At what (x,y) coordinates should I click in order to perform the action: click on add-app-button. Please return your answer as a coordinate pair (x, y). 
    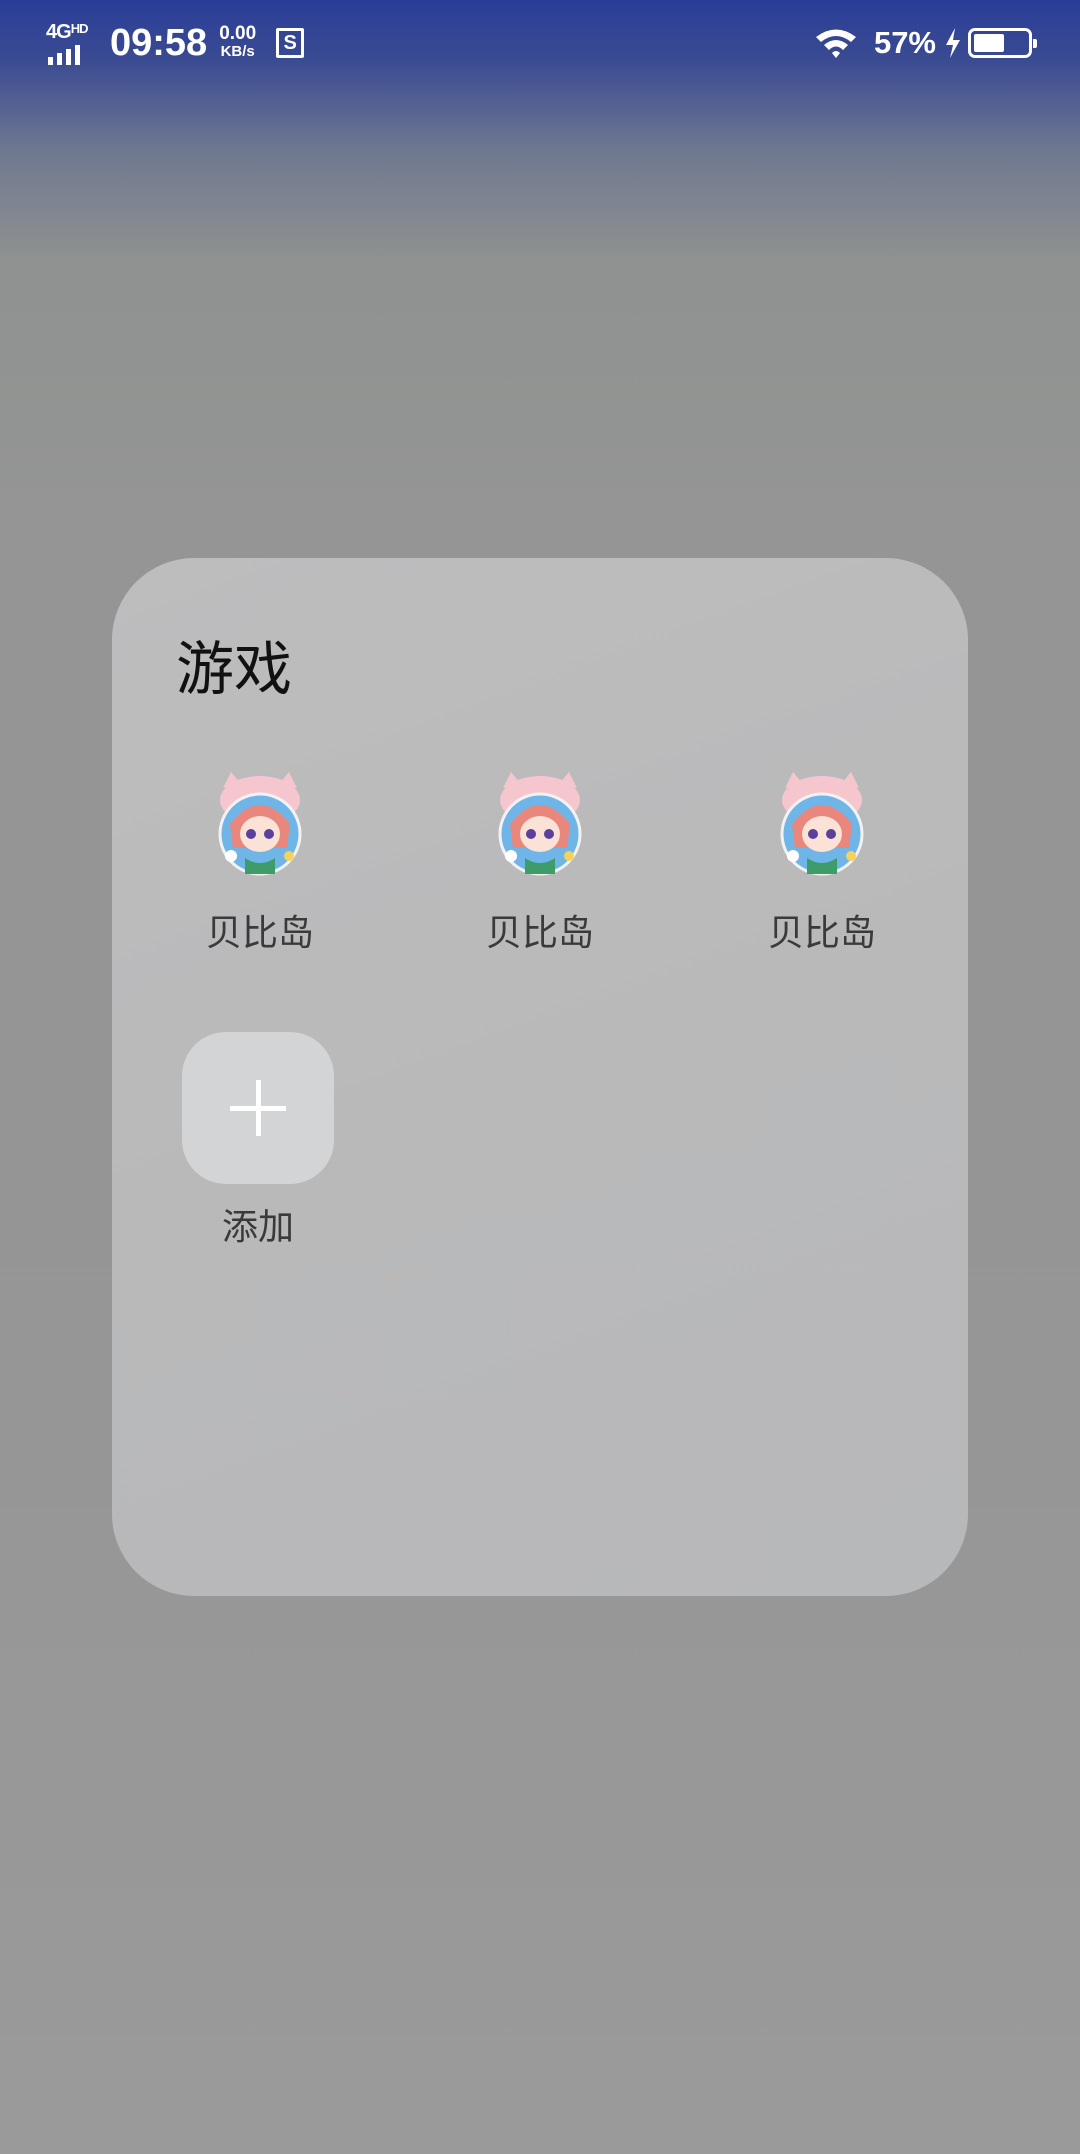
    Looking at the image, I should click on (258, 1108).